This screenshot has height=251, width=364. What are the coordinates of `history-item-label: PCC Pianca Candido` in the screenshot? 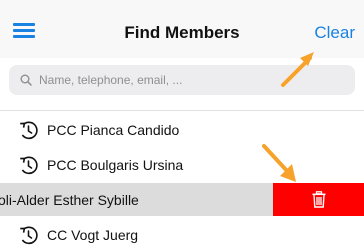 It's located at (113, 129).